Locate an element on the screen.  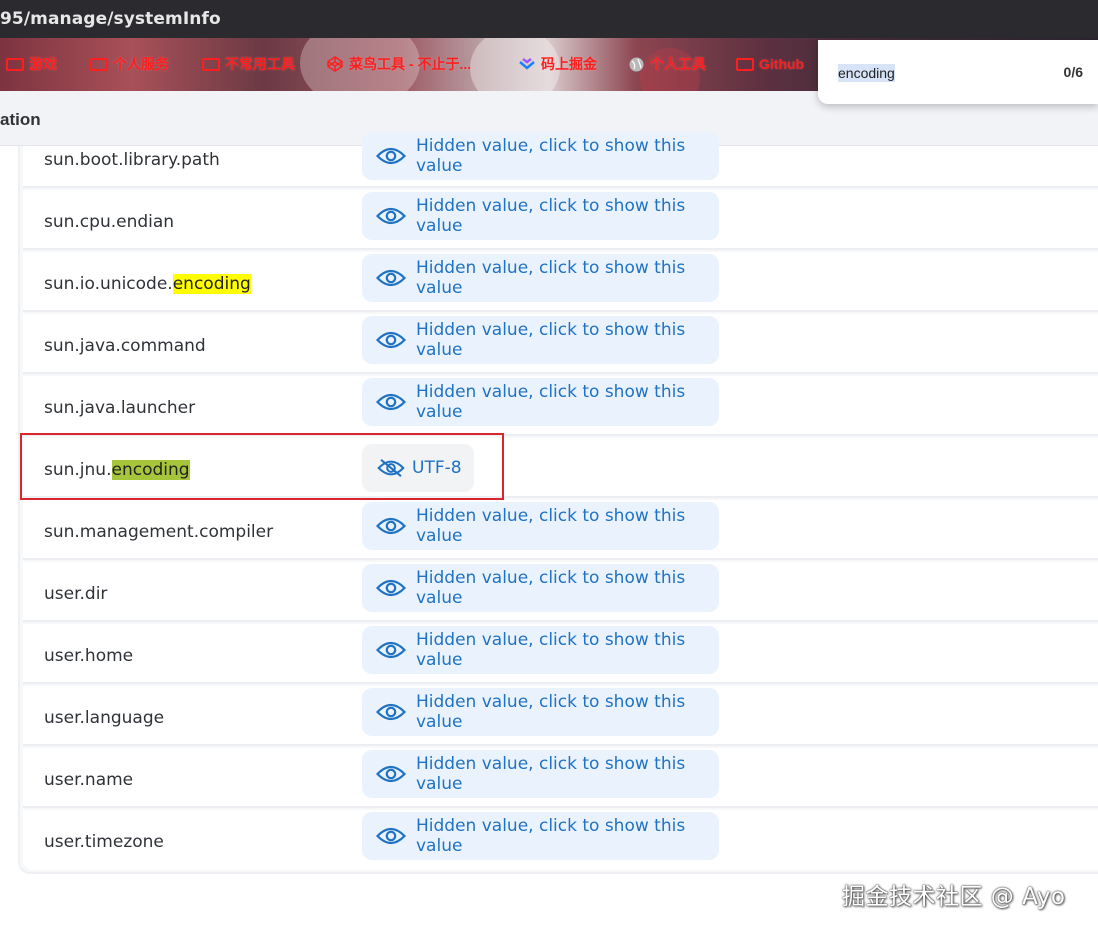
property-key: user.home is located at coordinates (89, 656).